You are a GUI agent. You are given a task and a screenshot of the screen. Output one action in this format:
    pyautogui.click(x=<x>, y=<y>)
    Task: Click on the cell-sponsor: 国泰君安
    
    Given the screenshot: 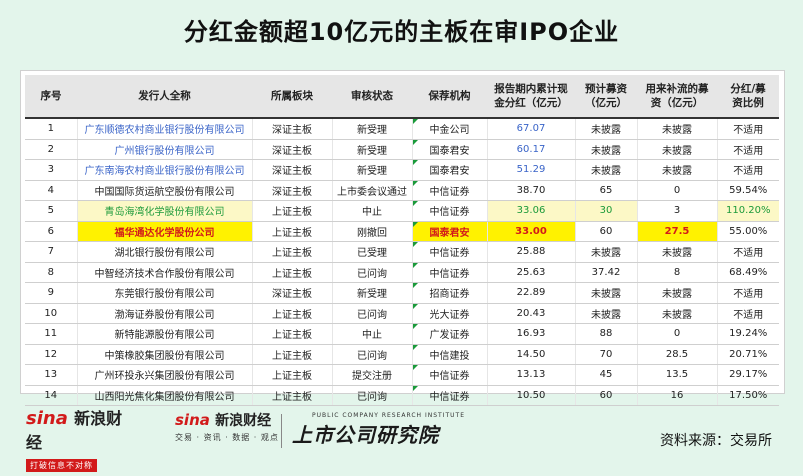 What is the action you would take?
    pyautogui.click(x=450, y=170)
    